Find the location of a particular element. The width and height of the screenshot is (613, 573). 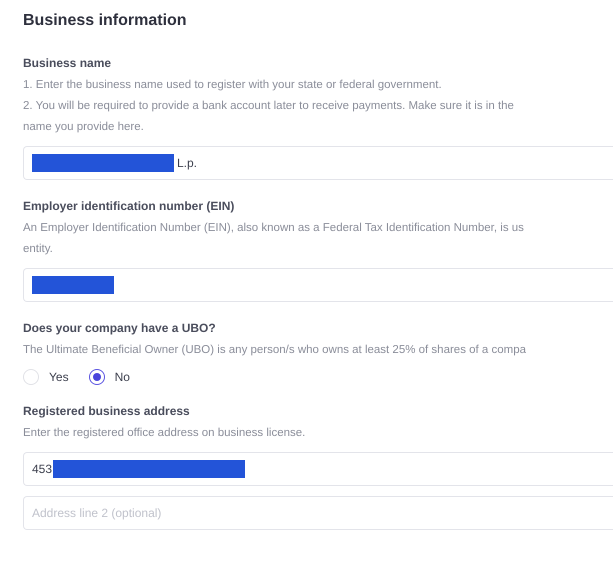

input-field: 453 is located at coordinates (318, 469).